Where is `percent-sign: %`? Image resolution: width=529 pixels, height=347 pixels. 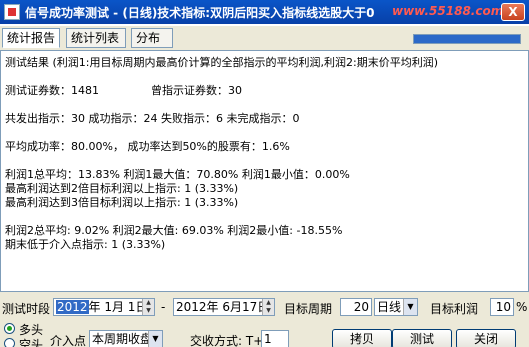 percent-sign: % is located at coordinates (522, 307).